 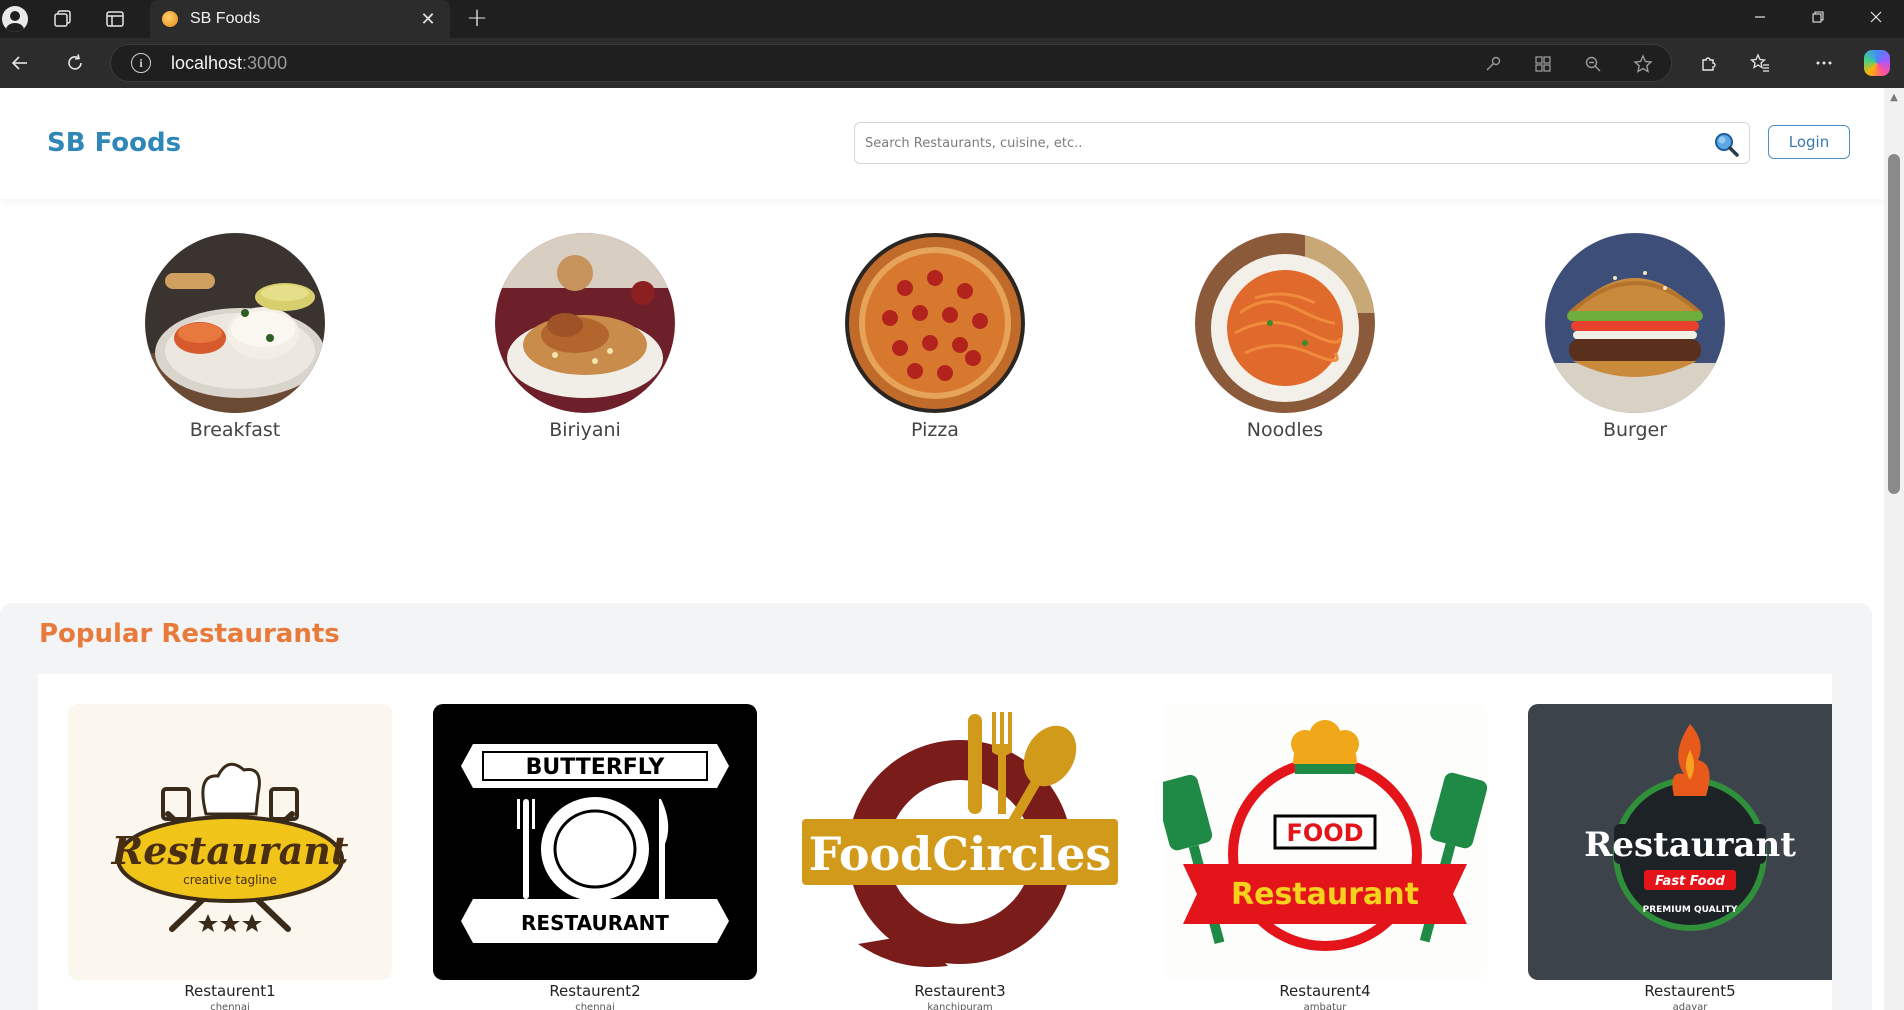 I want to click on search-box, so click(x=1302, y=143).